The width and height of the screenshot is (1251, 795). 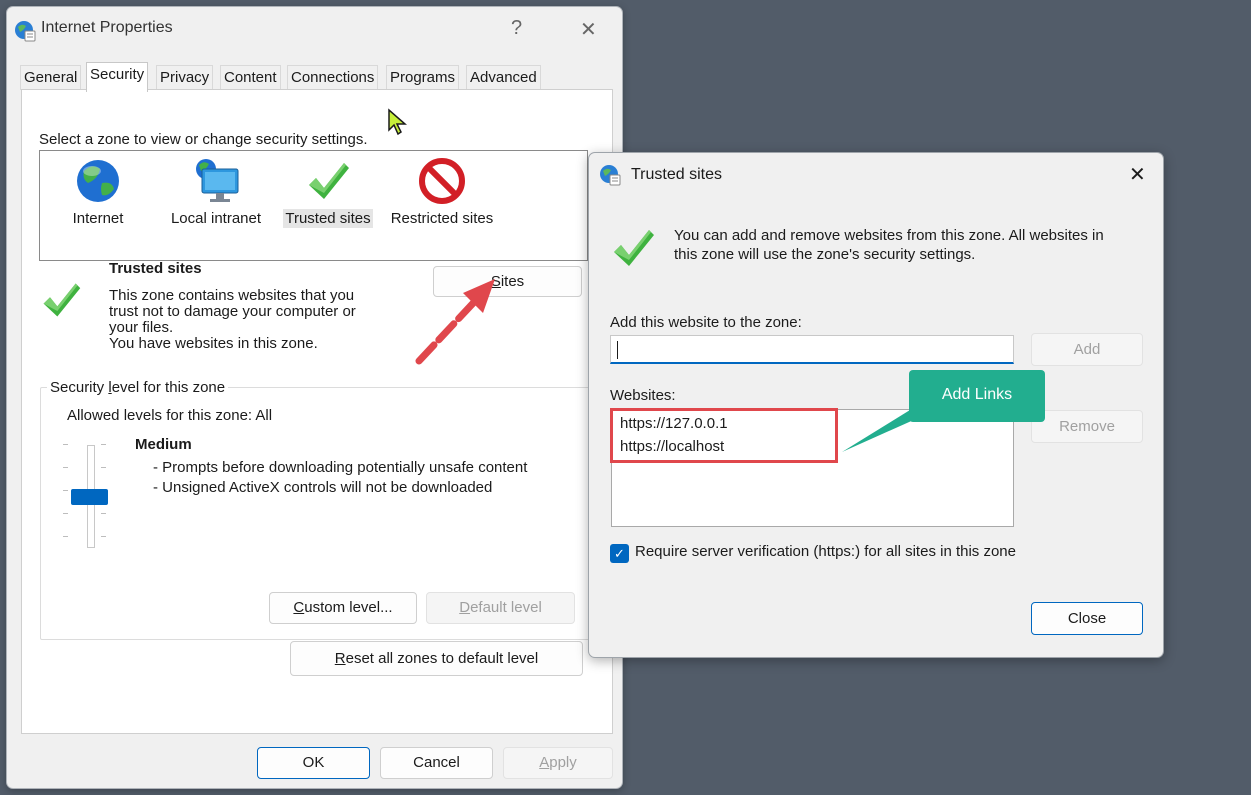 I want to click on zone-note: You have websites in this zone., so click(x=213, y=343).